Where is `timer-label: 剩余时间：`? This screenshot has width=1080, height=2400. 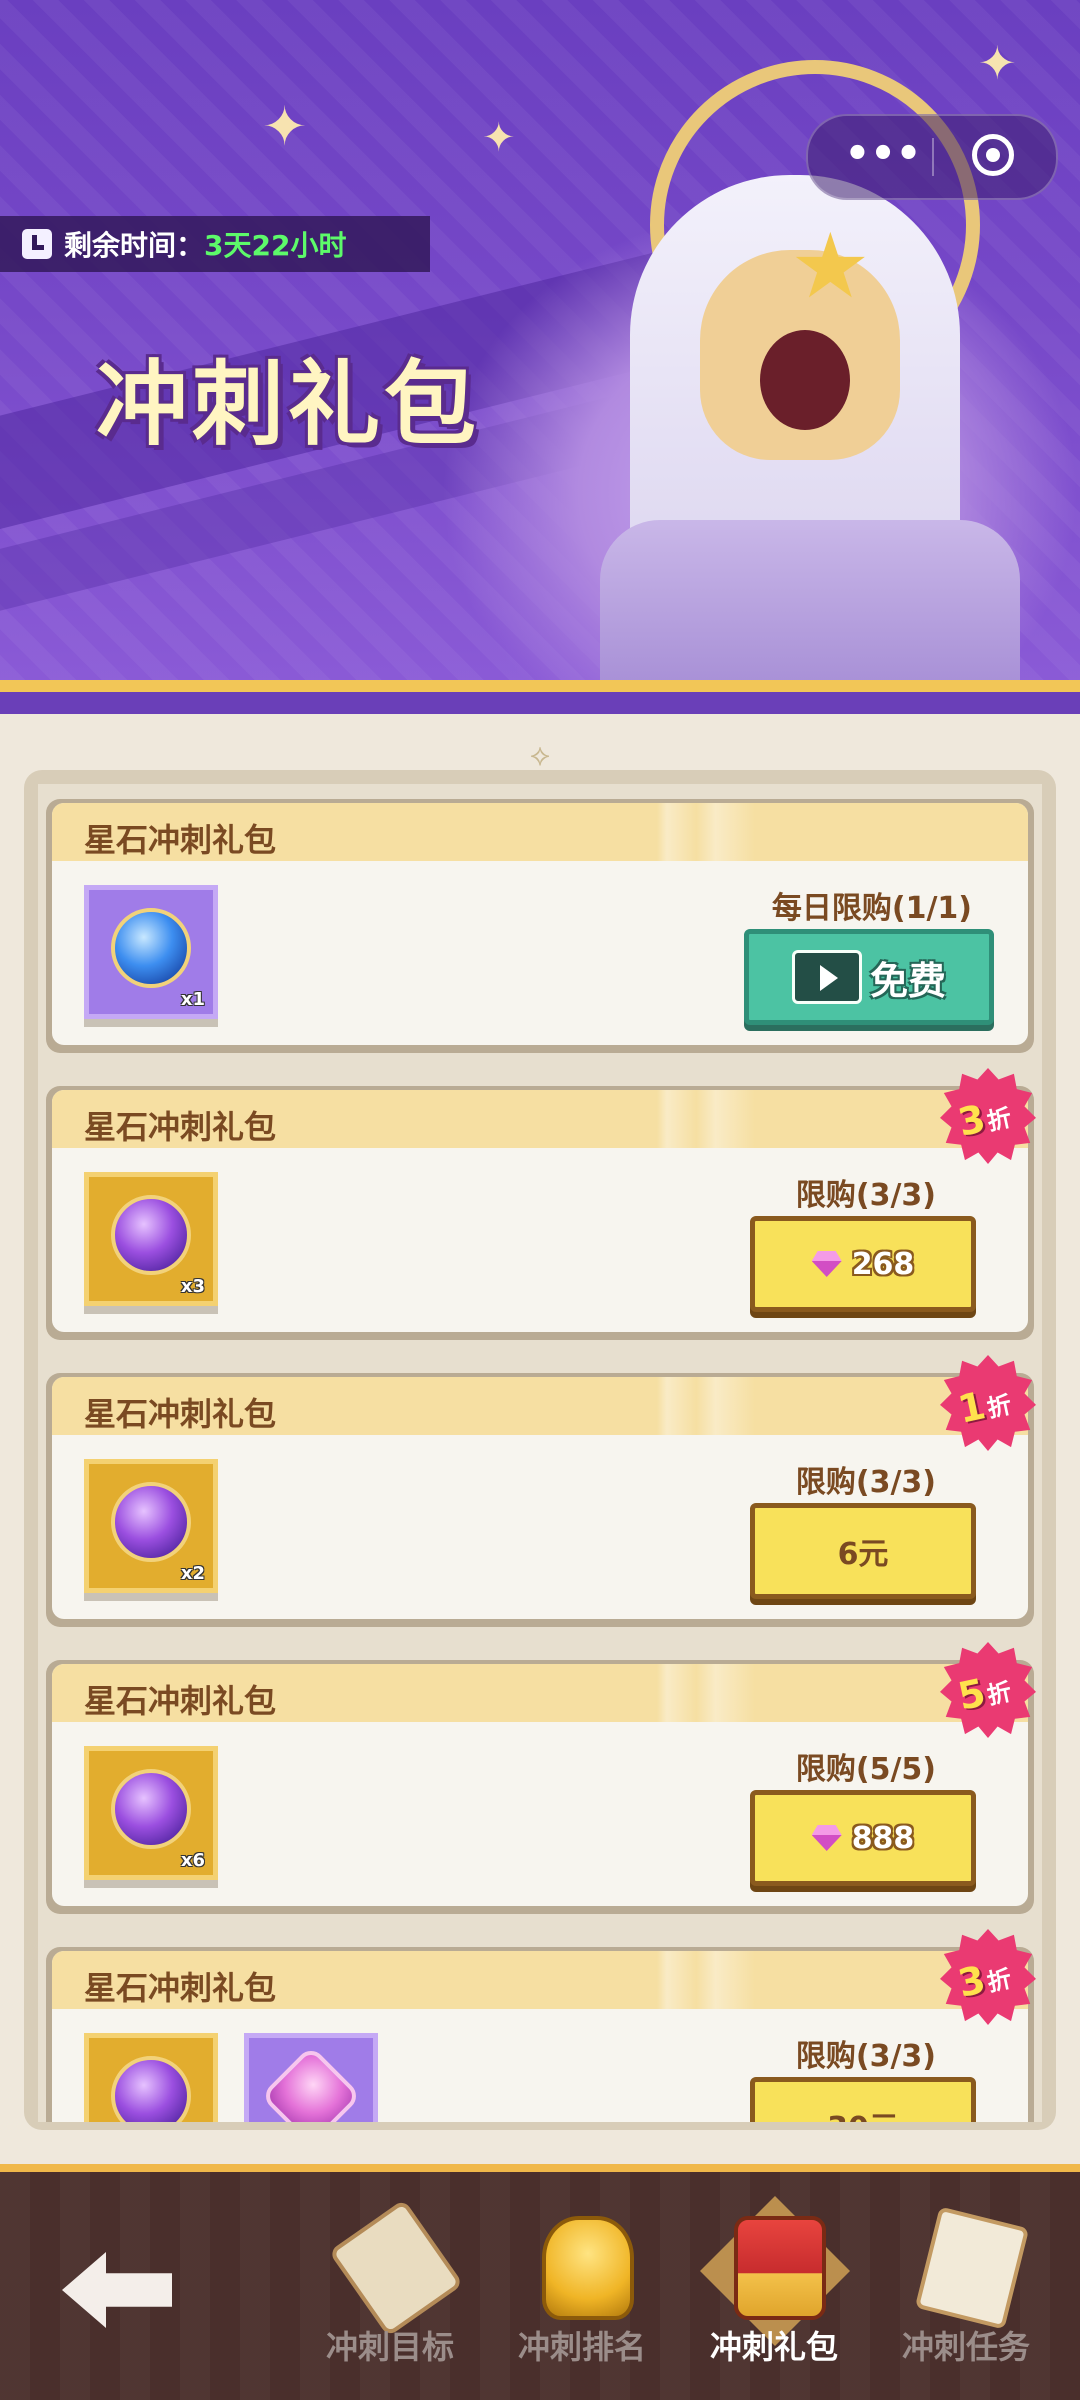 timer-label: 剩余时间： is located at coordinates (134, 245).